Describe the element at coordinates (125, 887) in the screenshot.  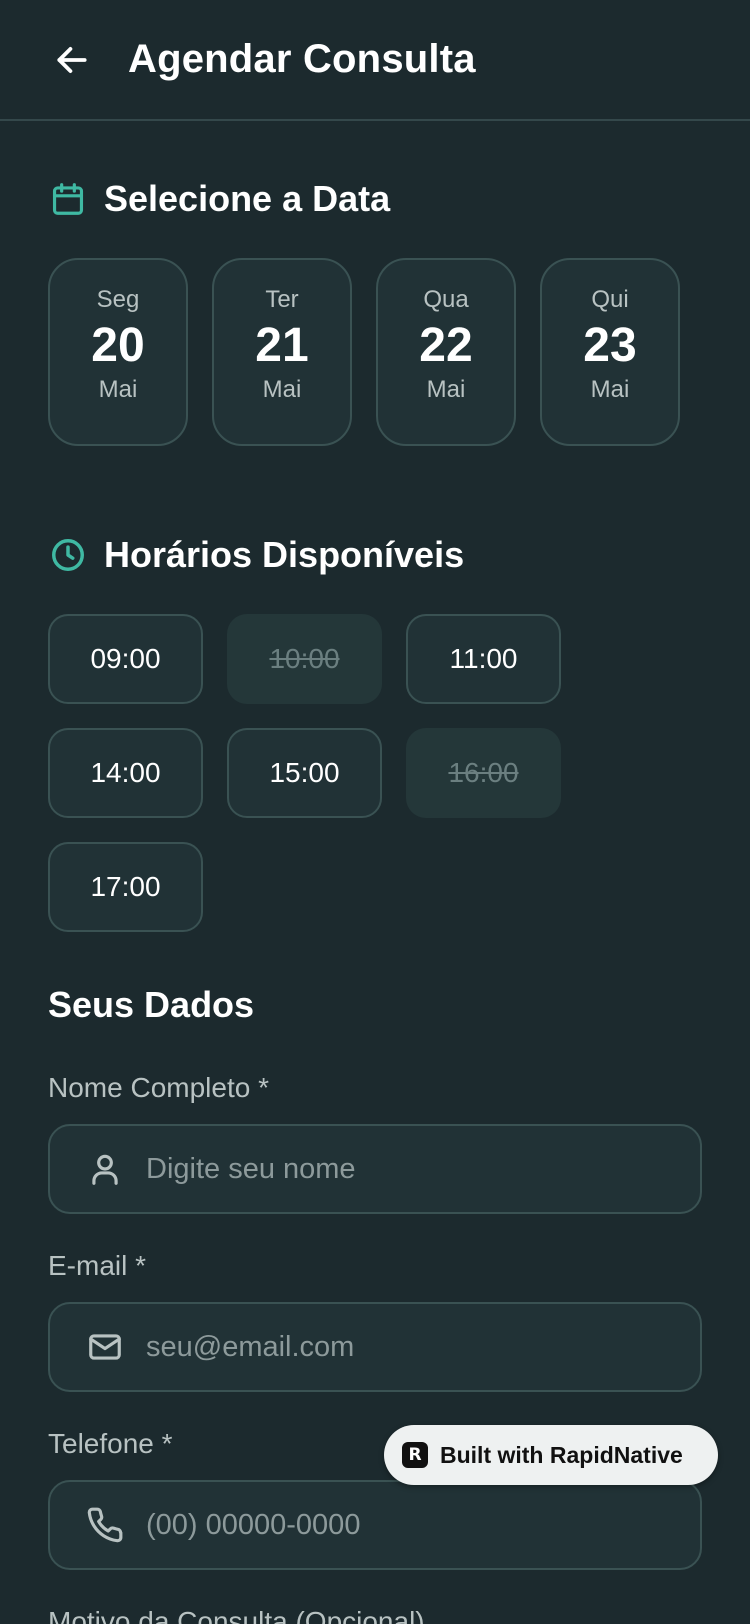
I see `time-slot: 17:00` at that location.